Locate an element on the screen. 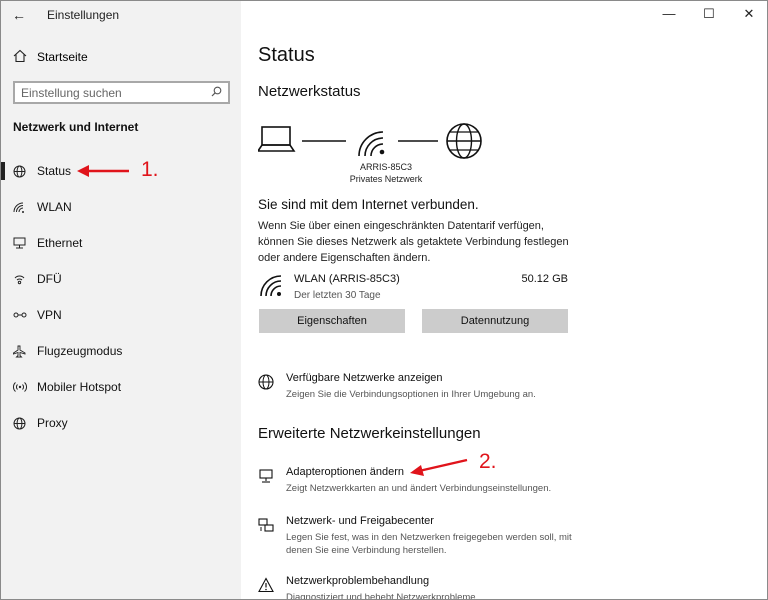 The image size is (768, 600). annotation-step-2: 2. is located at coordinates (488, 461).